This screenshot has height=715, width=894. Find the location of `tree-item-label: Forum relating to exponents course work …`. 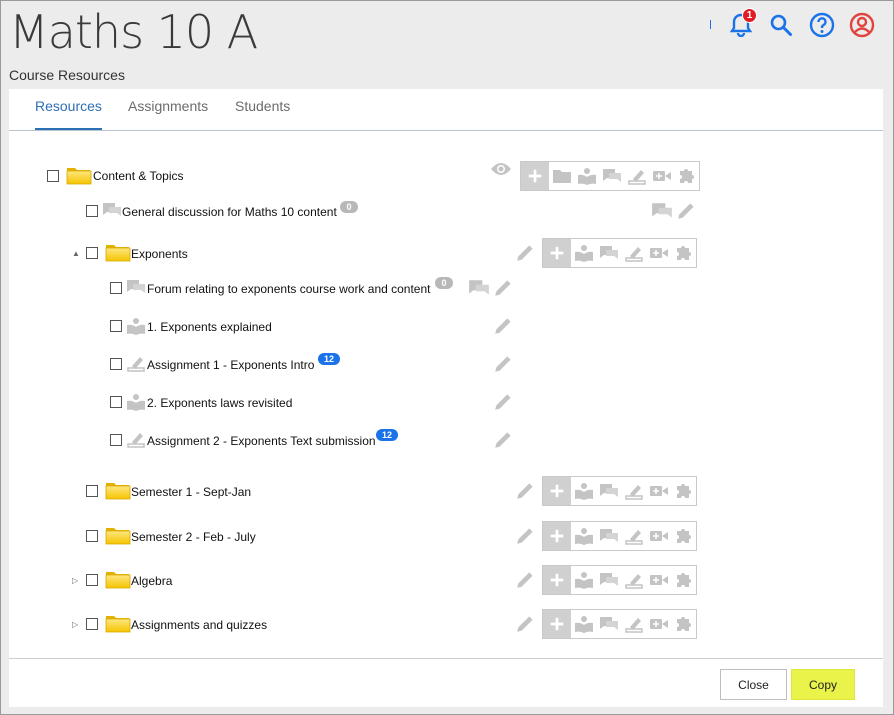

tree-item-label: Forum relating to exponents course work … is located at coordinates (289, 289).